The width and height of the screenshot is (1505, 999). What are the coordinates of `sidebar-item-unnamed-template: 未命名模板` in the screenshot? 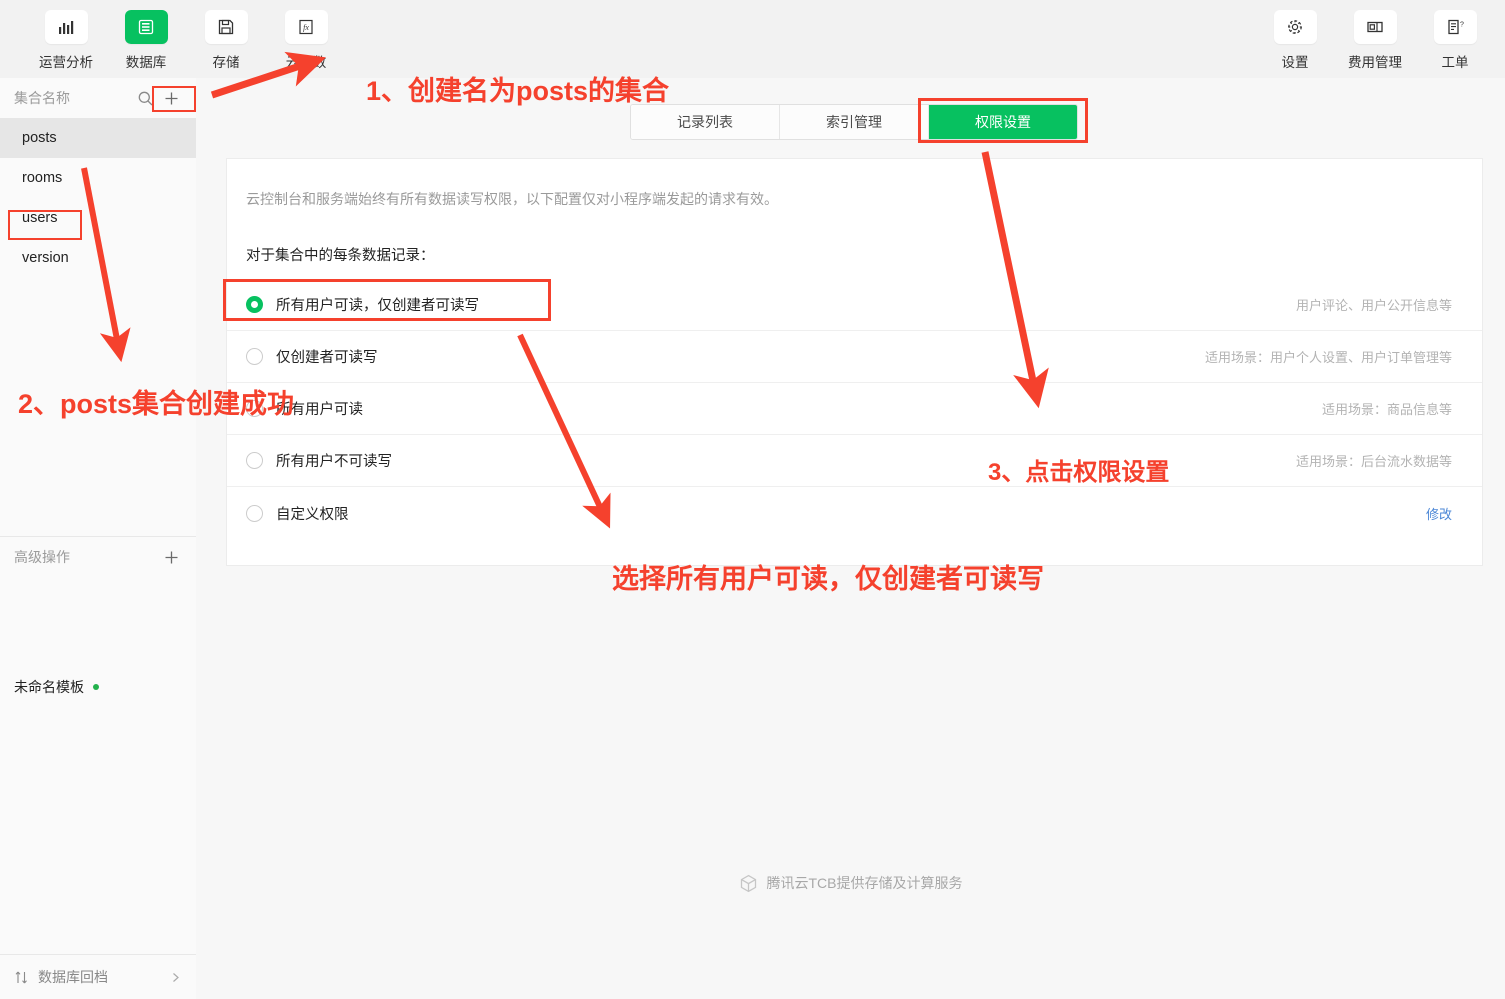 It's located at (98, 687).